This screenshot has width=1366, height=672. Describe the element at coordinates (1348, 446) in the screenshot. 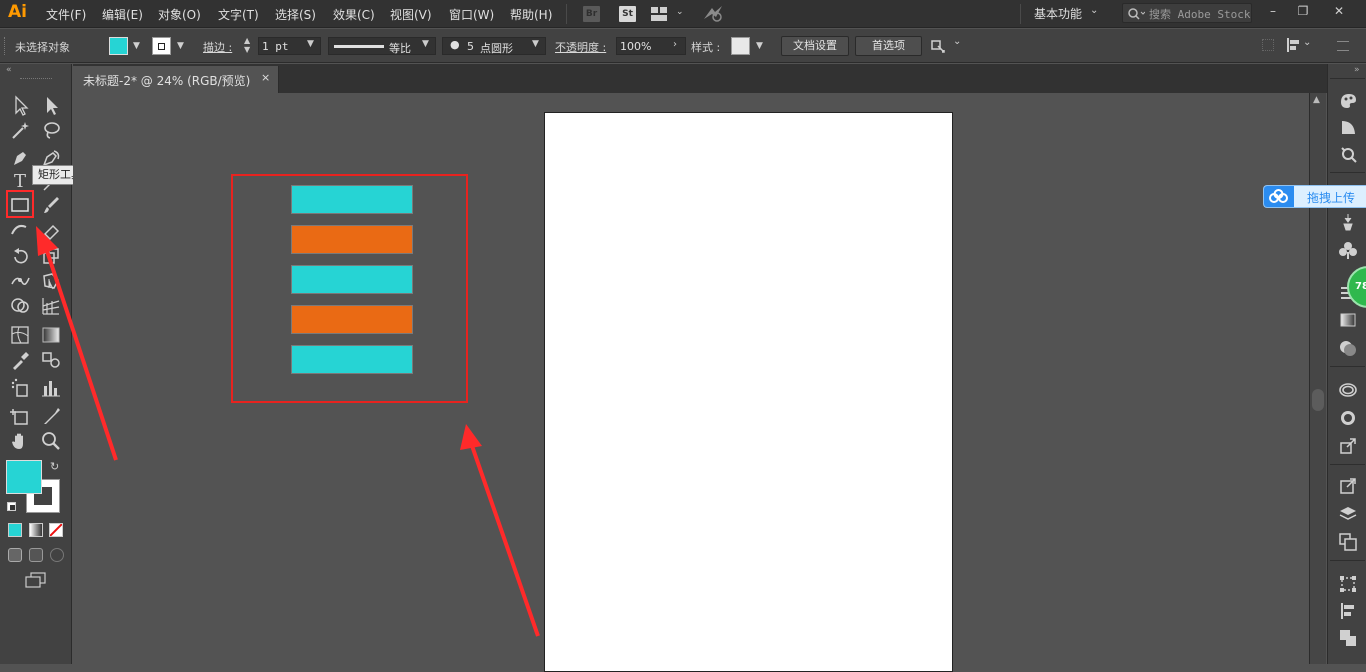

I see `asset-export-icon` at that location.